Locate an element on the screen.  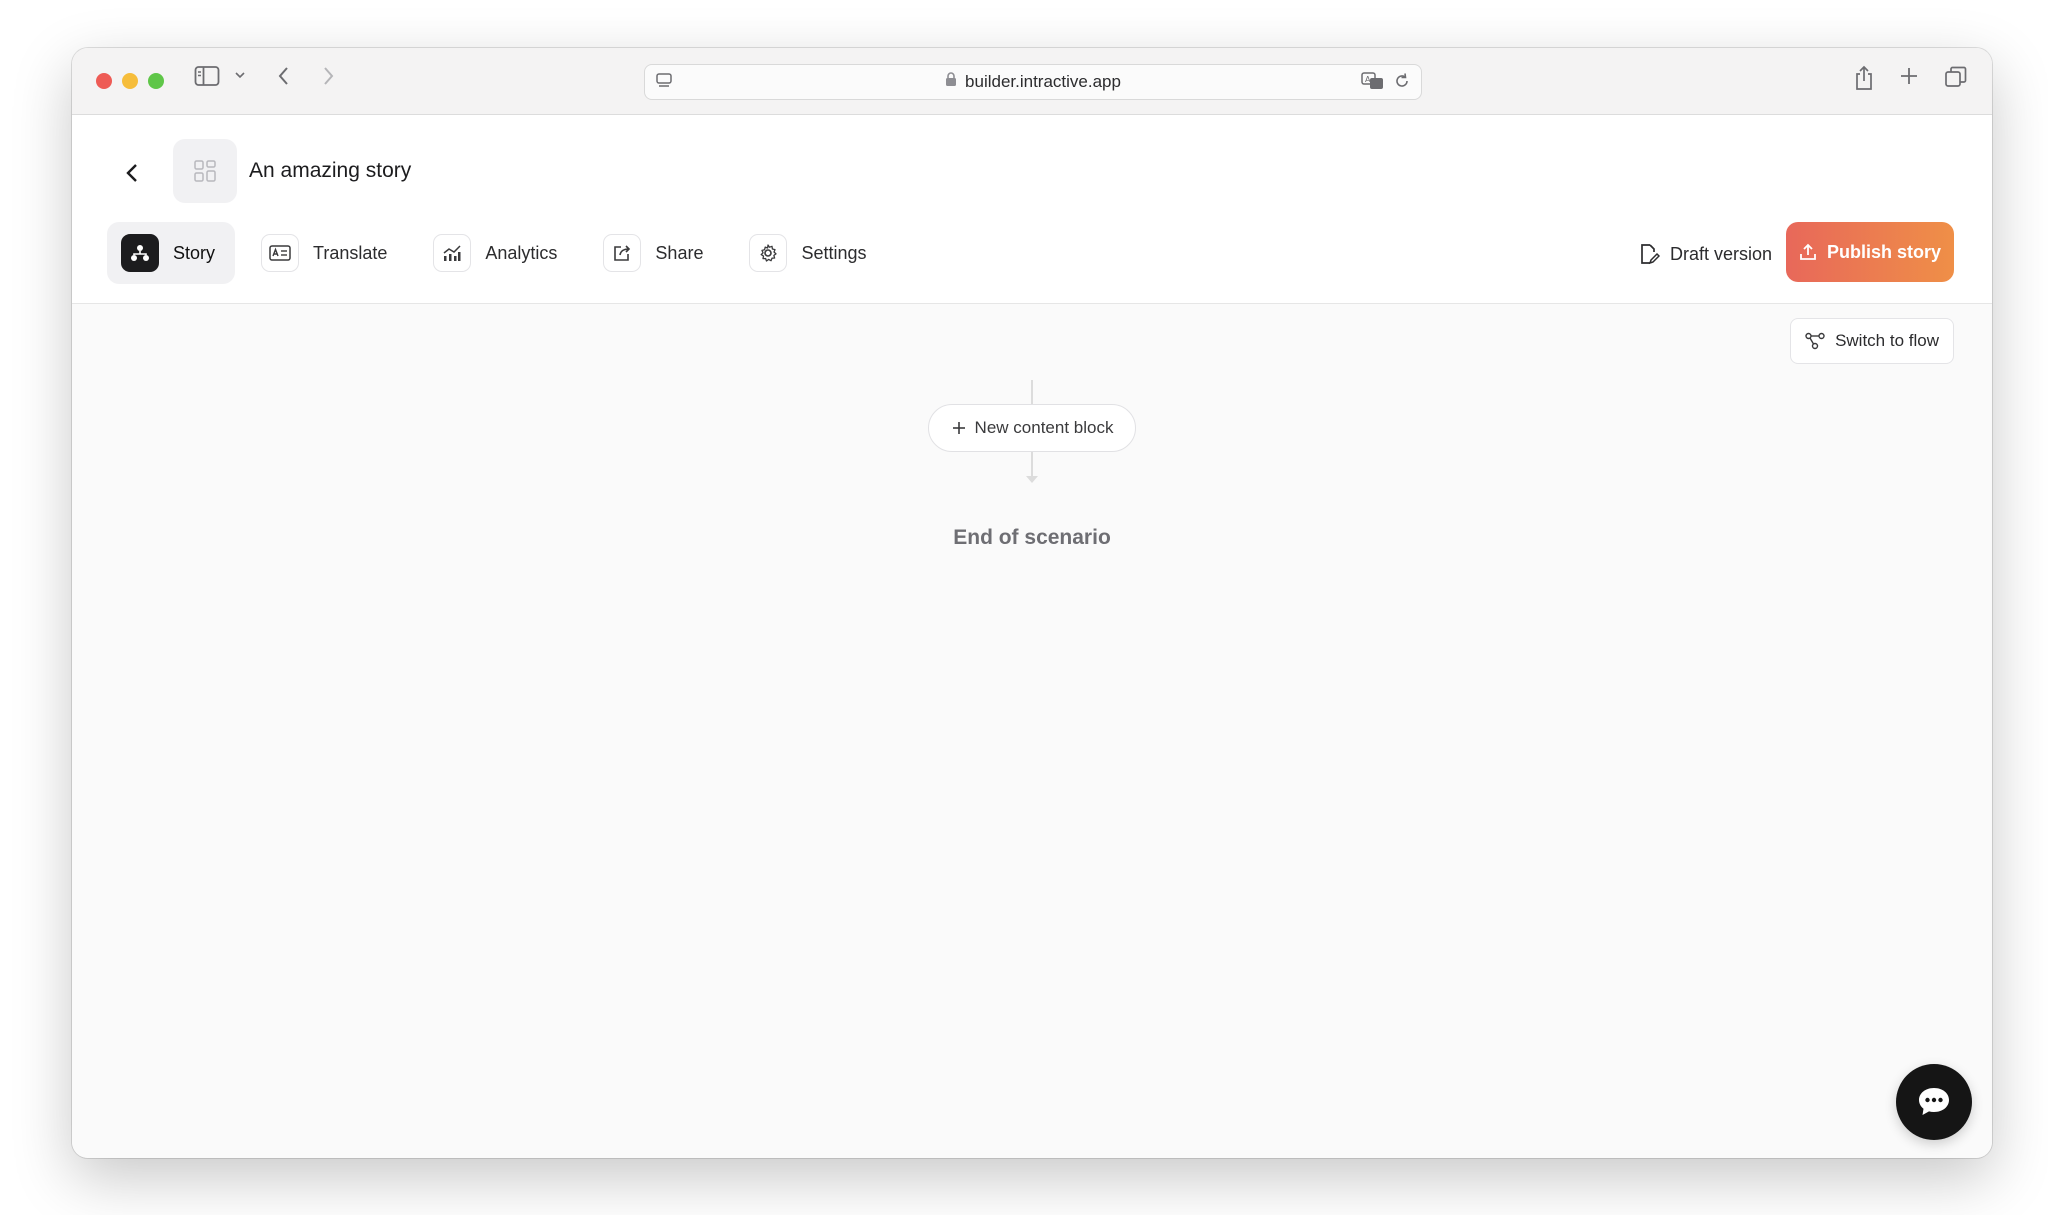
sidebar-toggle-icon is located at coordinates (207, 76).